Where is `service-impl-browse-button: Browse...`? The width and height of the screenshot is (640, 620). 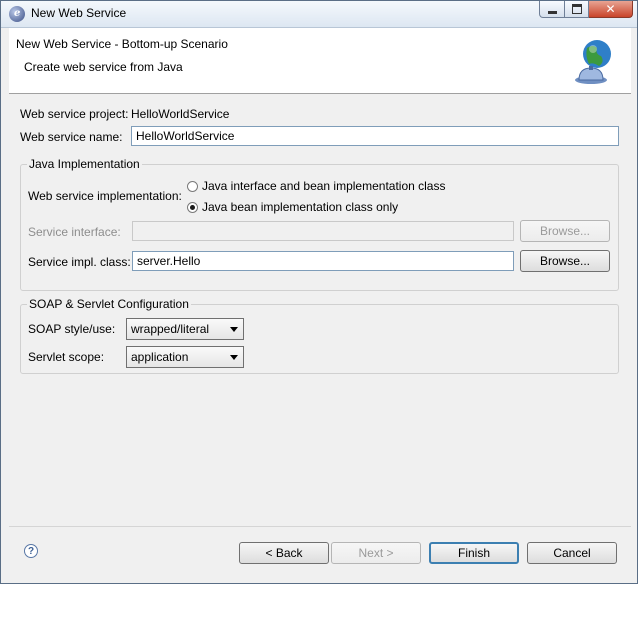
service-impl-browse-button: Browse... is located at coordinates (565, 261).